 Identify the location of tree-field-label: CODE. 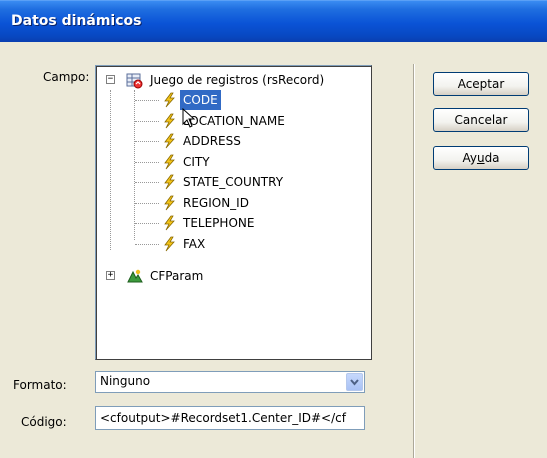
(200, 100).